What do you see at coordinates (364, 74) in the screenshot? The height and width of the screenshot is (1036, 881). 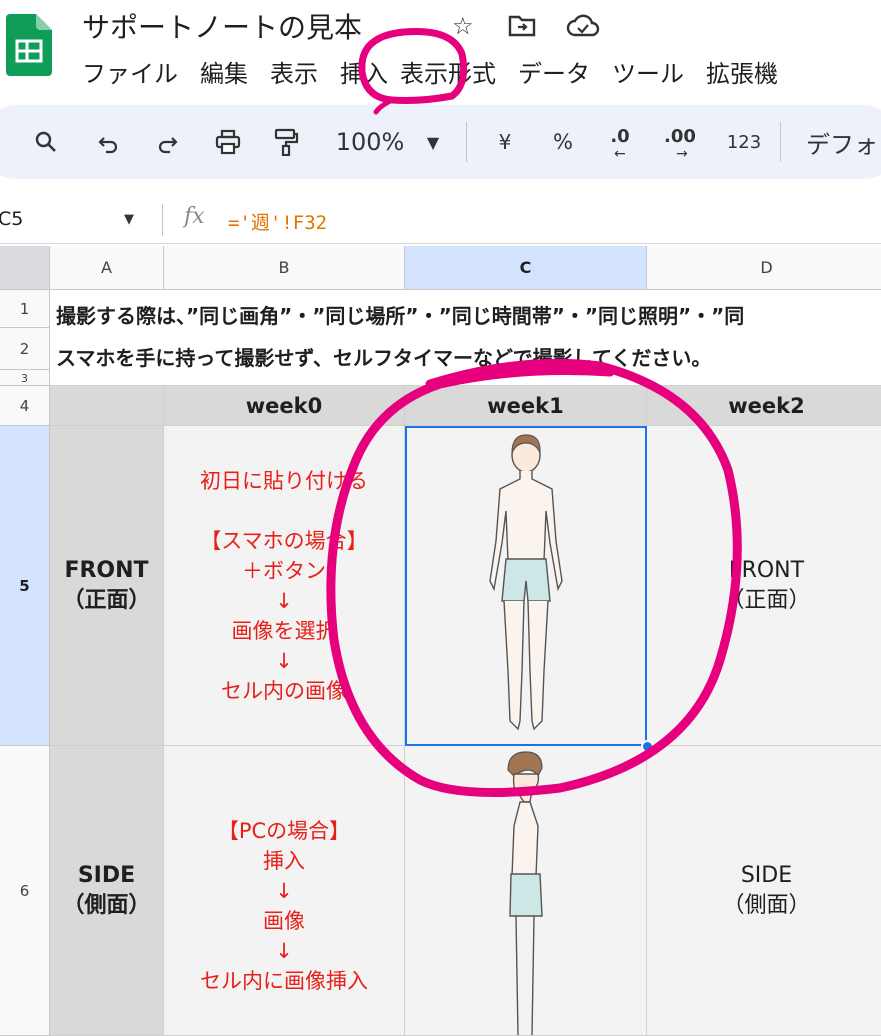 I see `menu-insert: 挿入` at bounding box center [364, 74].